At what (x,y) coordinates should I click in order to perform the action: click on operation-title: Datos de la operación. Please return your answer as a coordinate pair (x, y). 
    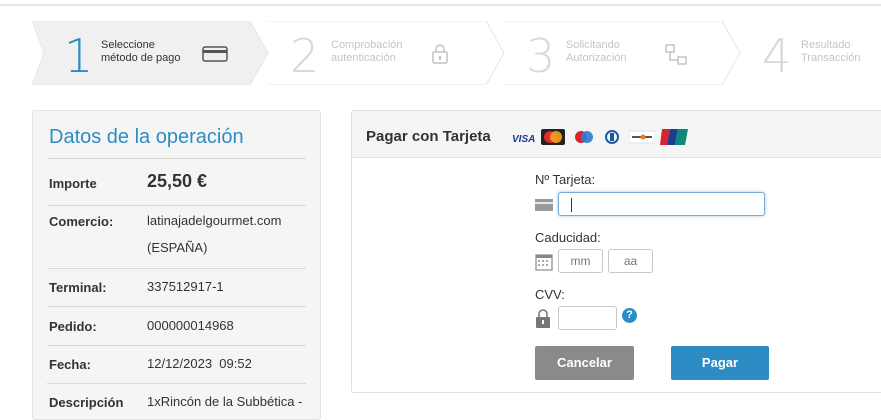
    Looking at the image, I should click on (146, 137).